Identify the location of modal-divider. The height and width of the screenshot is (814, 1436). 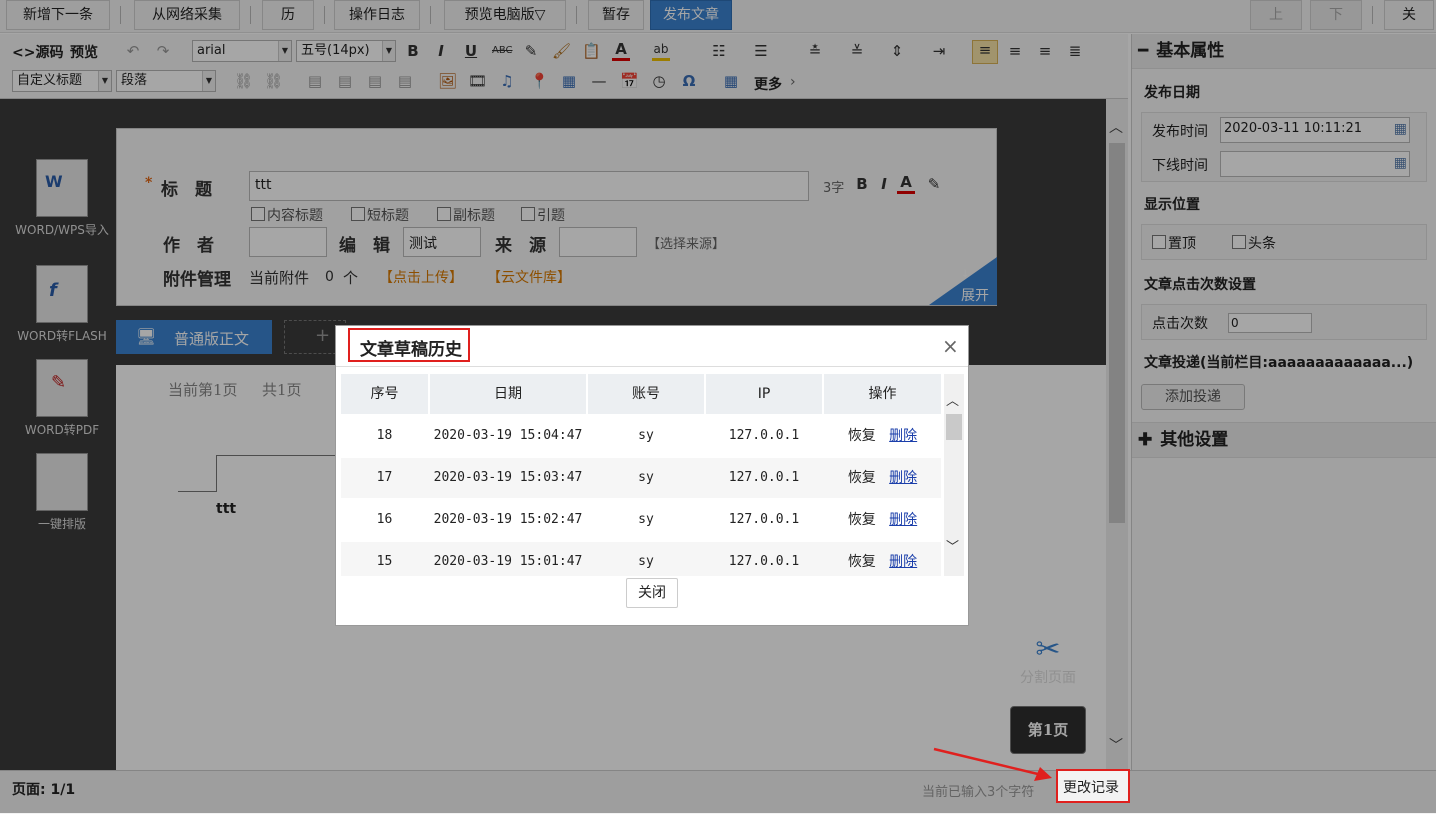
(652, 366).